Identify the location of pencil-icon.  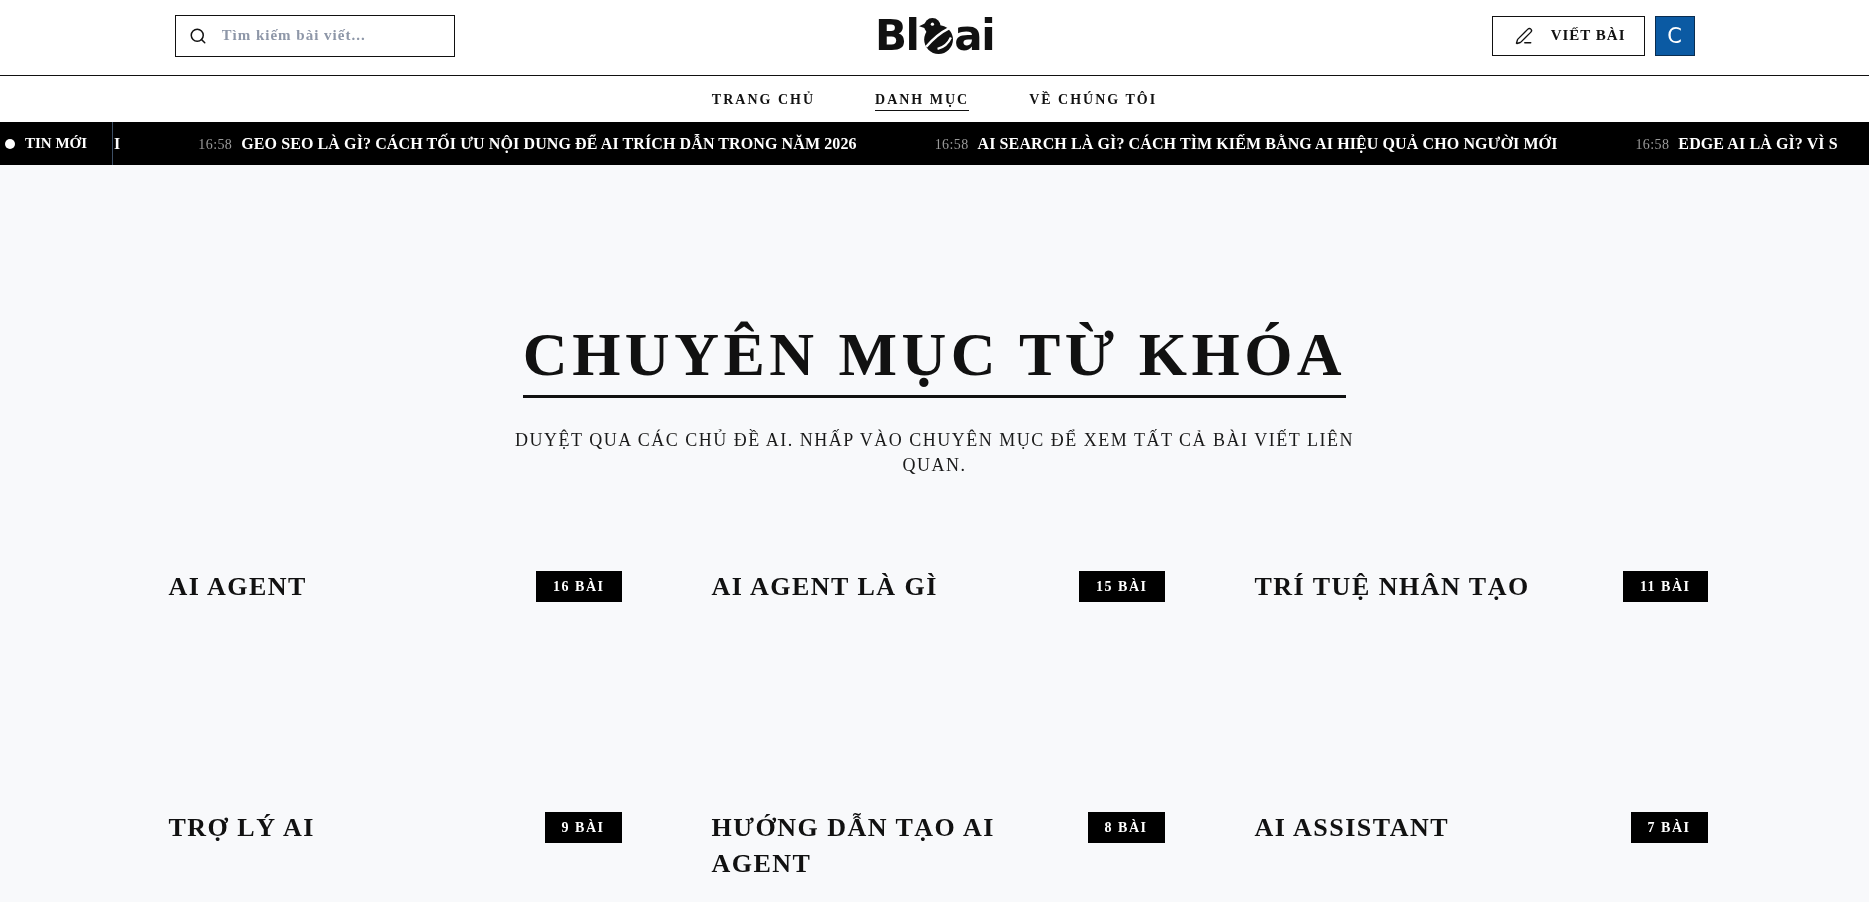
(1523, 35).